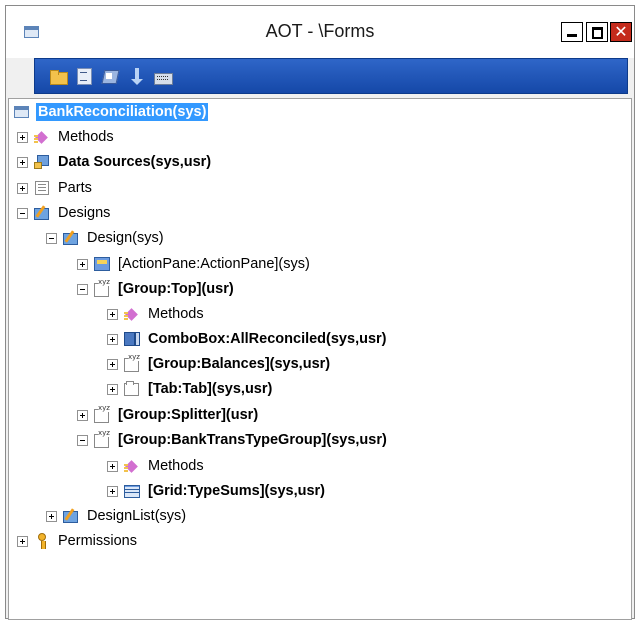 The image size is (640, 623). I want to click on tree-node-group-top: [Group:Top](usr), so click(156, 288).